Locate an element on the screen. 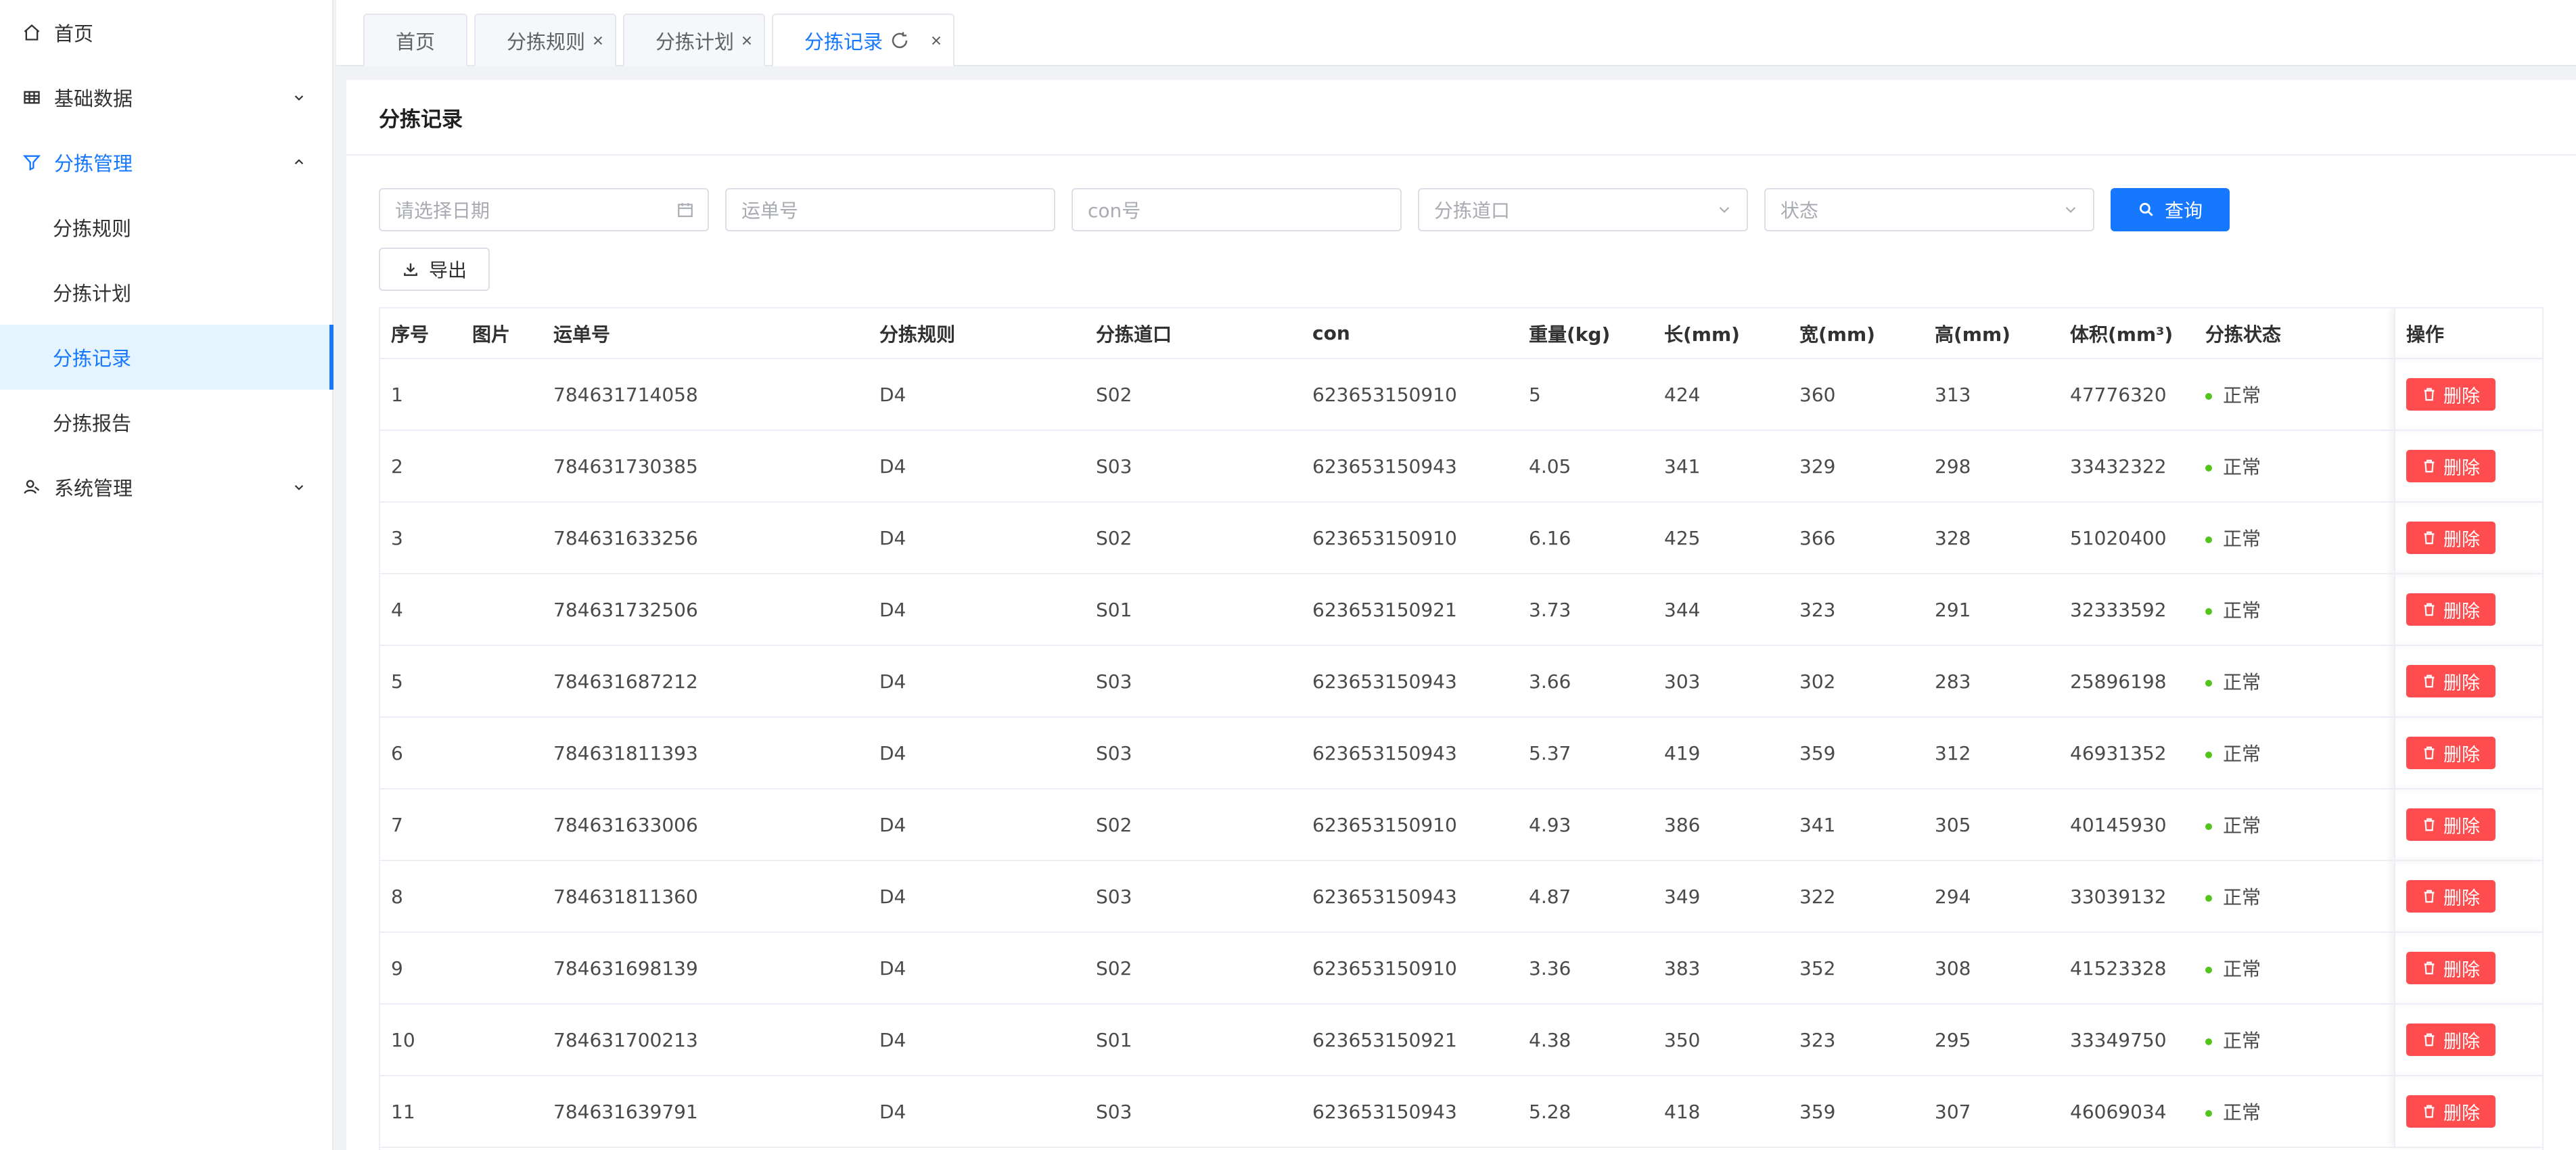 Image resolution: width=2576 pixels, height=1150 pixels. sidebar-item-home: 首页 is located at coordinates (166, 32).